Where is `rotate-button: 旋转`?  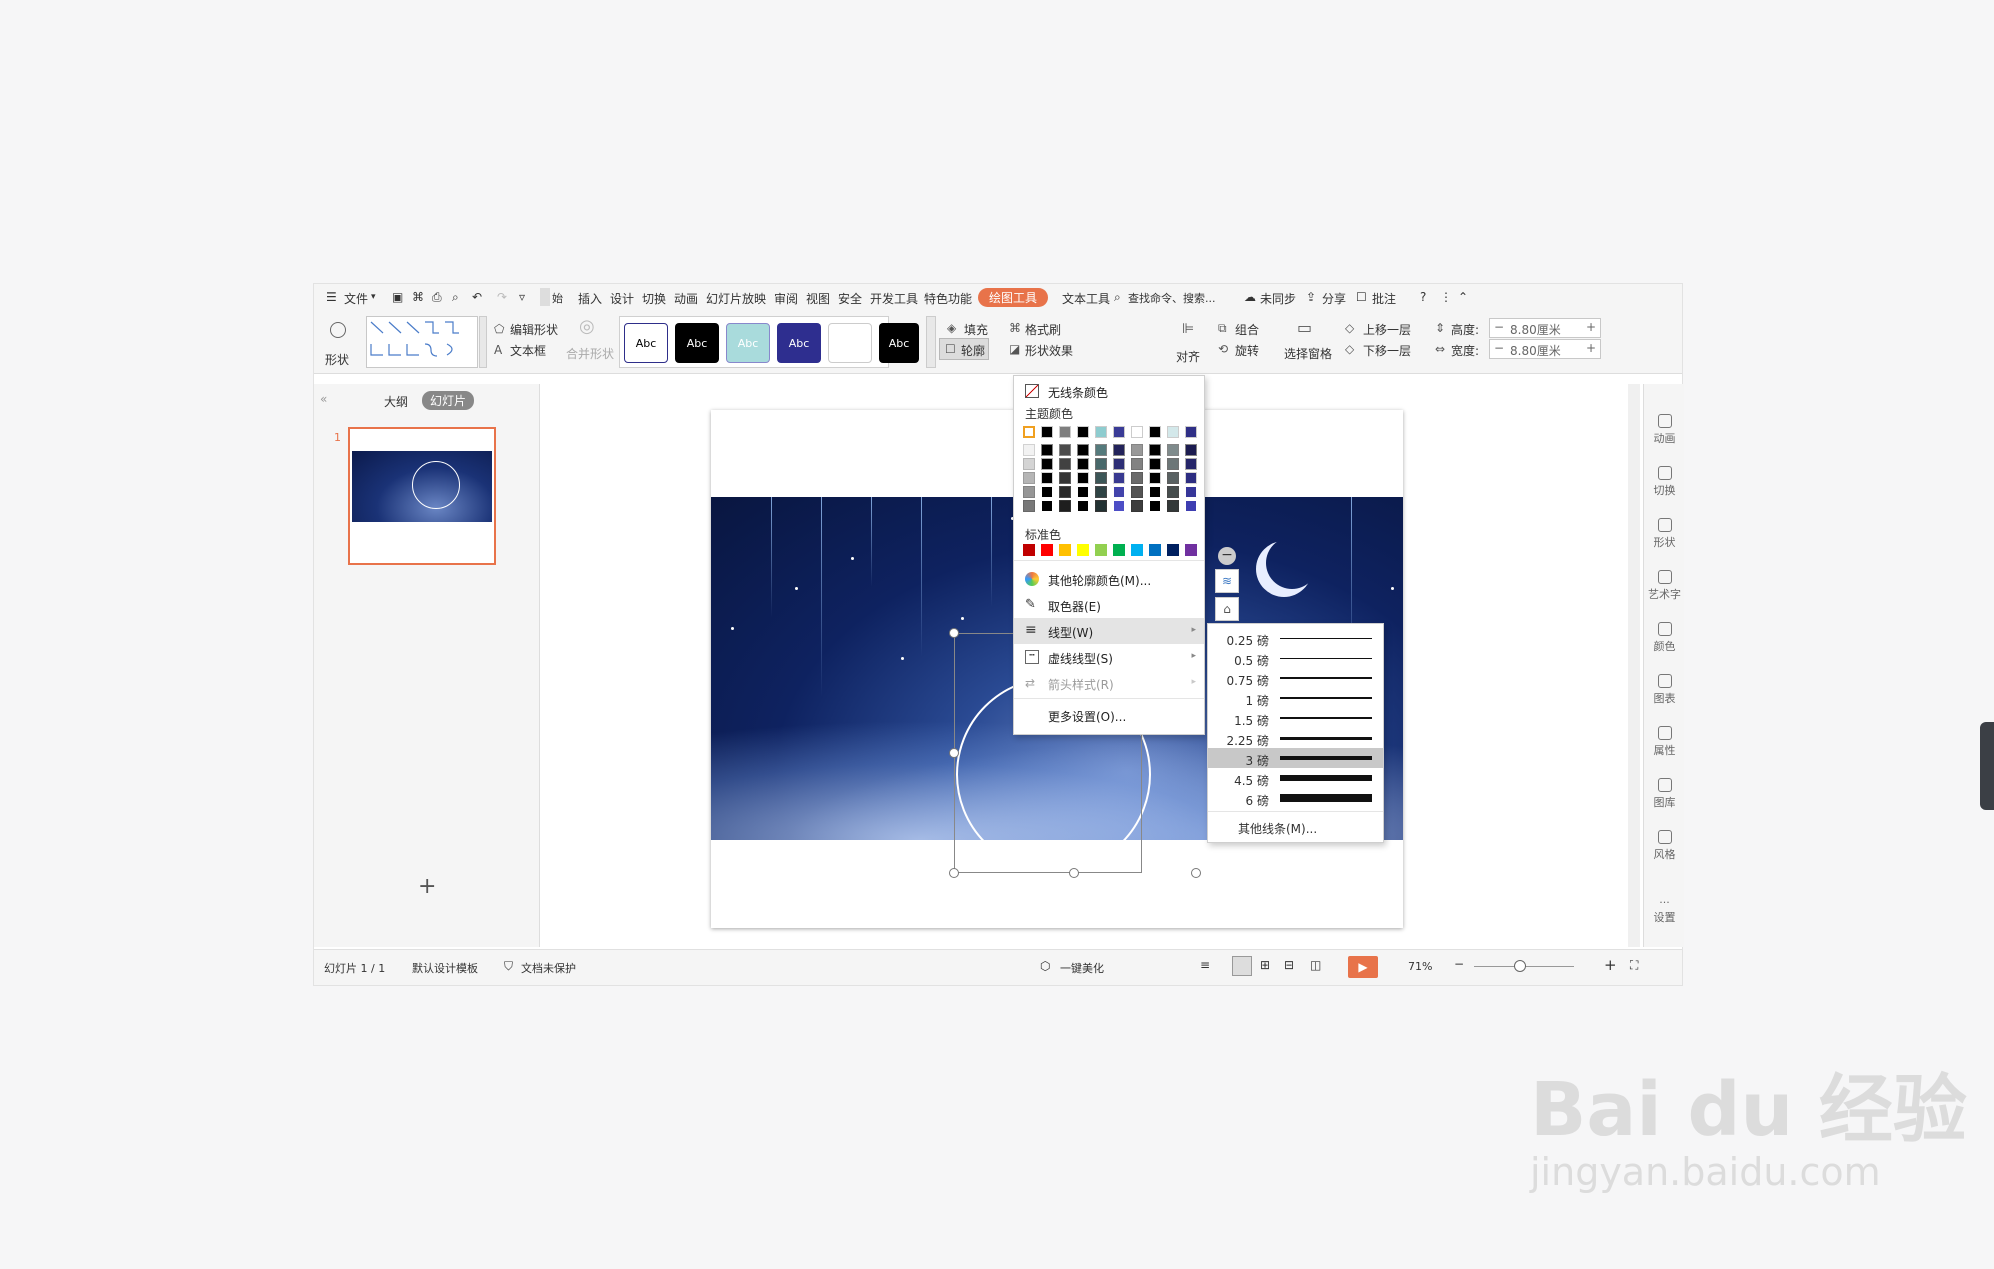 rotate-button: 旋转 is located at coordinates (1247, 350).